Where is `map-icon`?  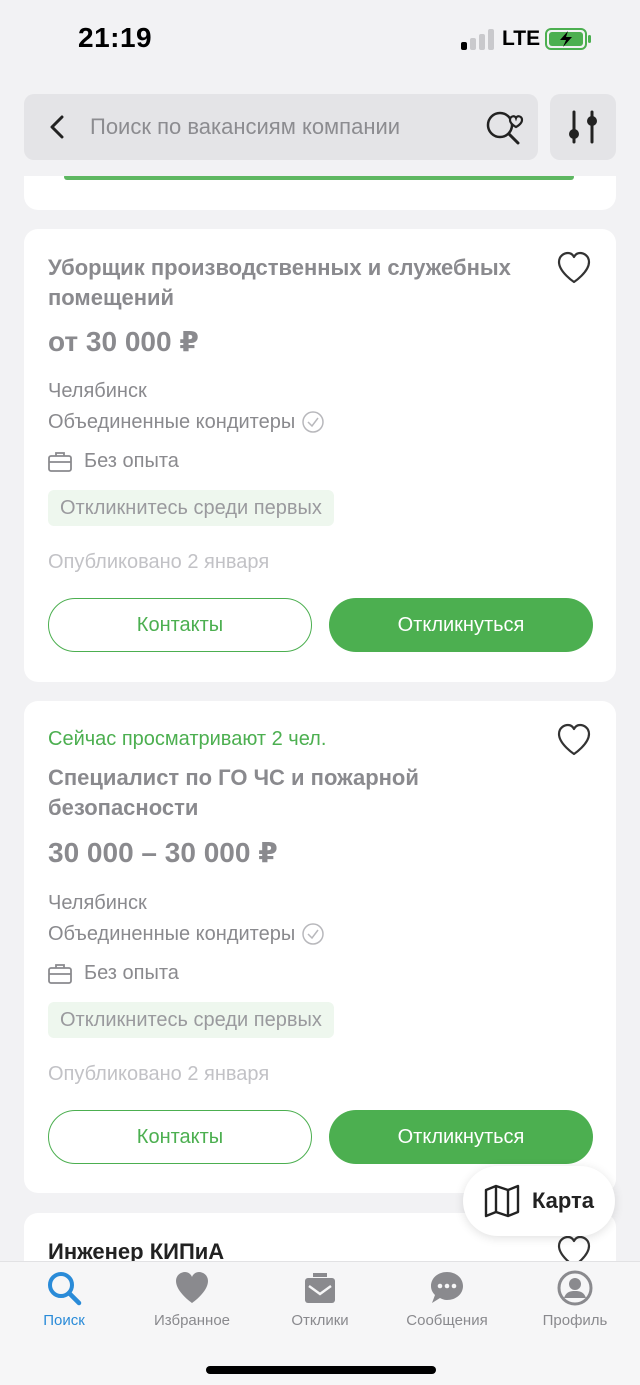 map-icon is located at coordinates (502, 1201).